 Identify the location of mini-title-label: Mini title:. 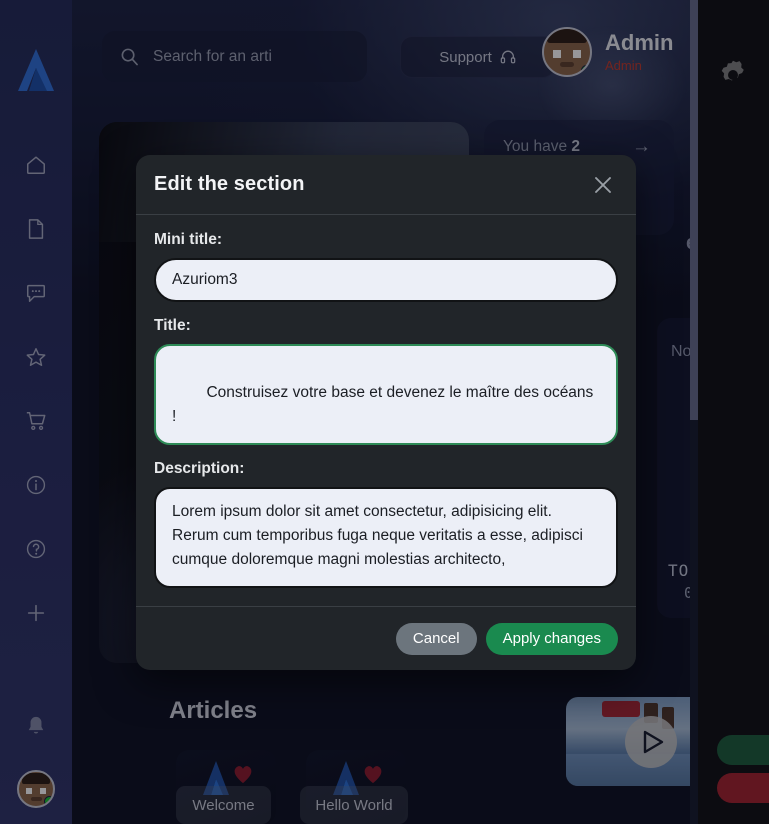
(188, 239).